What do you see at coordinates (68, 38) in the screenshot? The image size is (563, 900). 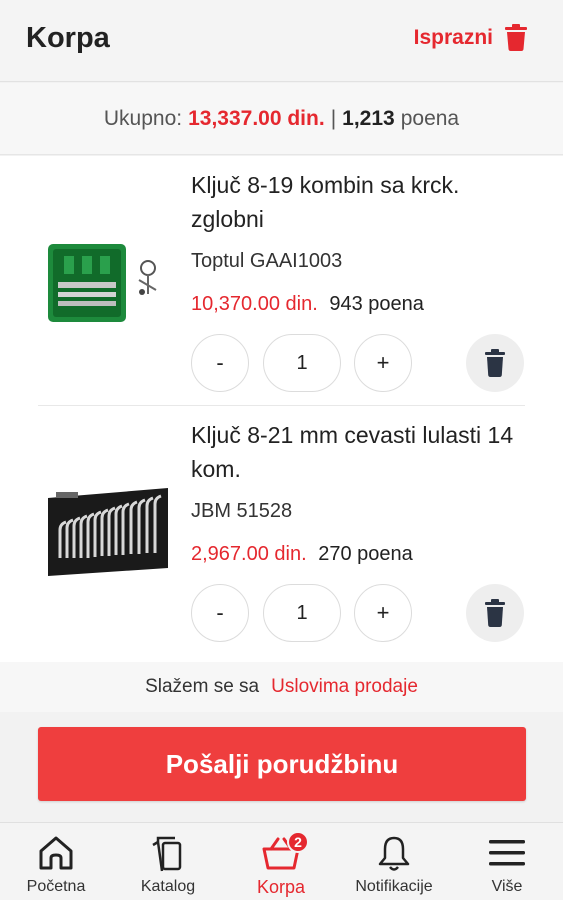 I see `page-title: Korpa` at bounding box center [68, 38].